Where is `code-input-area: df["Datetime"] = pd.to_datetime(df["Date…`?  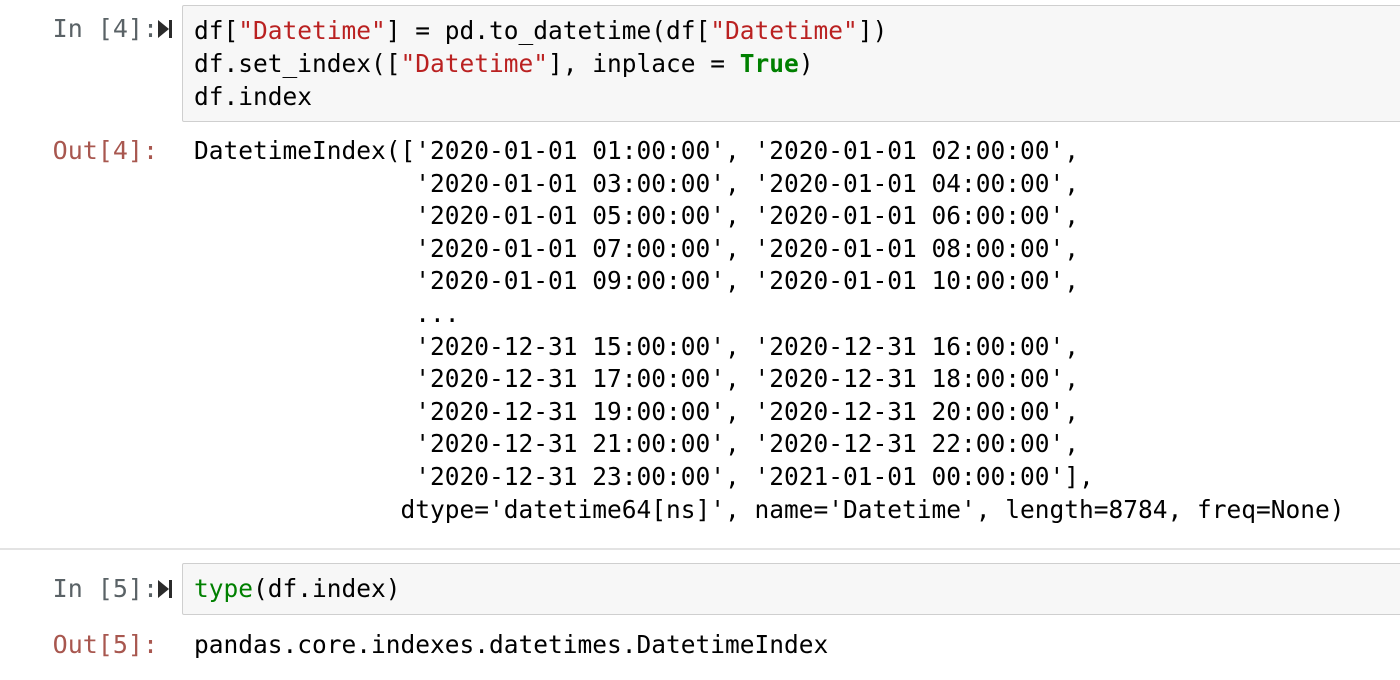 code-input-area: df["Datetime"] = pd.to_datetime(df["Date… is located at coordinates (791, 63).